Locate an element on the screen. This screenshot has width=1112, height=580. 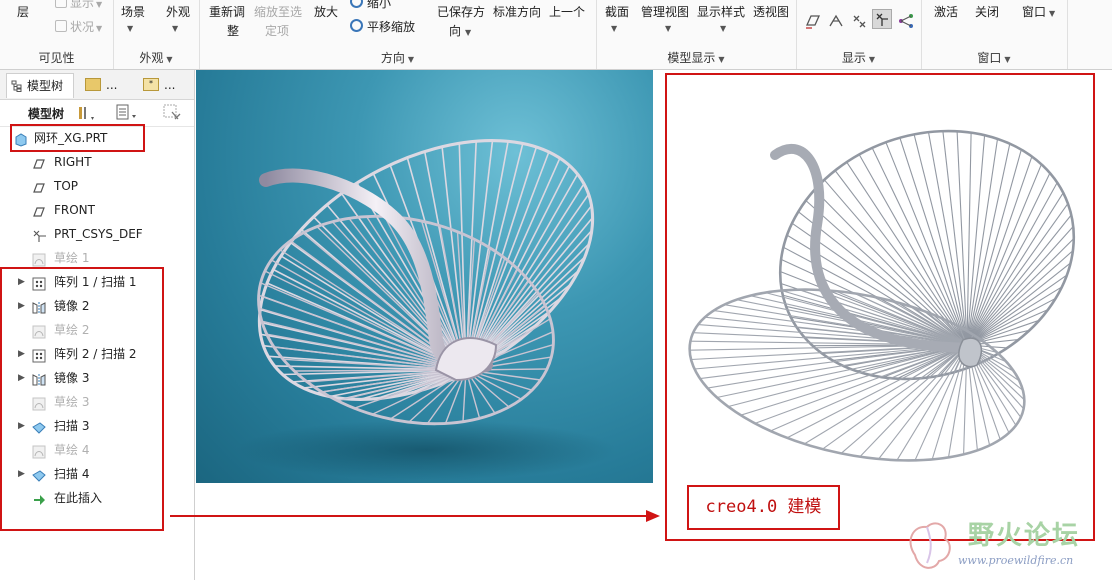
watermark-url: www.proewildfire.cn is located at coordinates (1016, 560).